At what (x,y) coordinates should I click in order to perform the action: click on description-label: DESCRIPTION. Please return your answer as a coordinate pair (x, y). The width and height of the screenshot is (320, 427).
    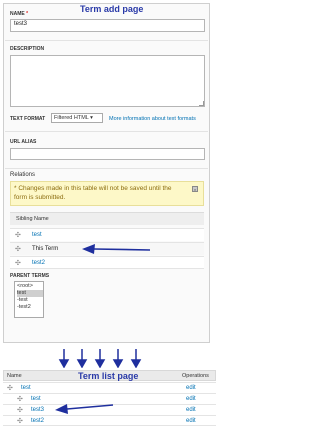
    Looking at the image, I should click on (27, 49).